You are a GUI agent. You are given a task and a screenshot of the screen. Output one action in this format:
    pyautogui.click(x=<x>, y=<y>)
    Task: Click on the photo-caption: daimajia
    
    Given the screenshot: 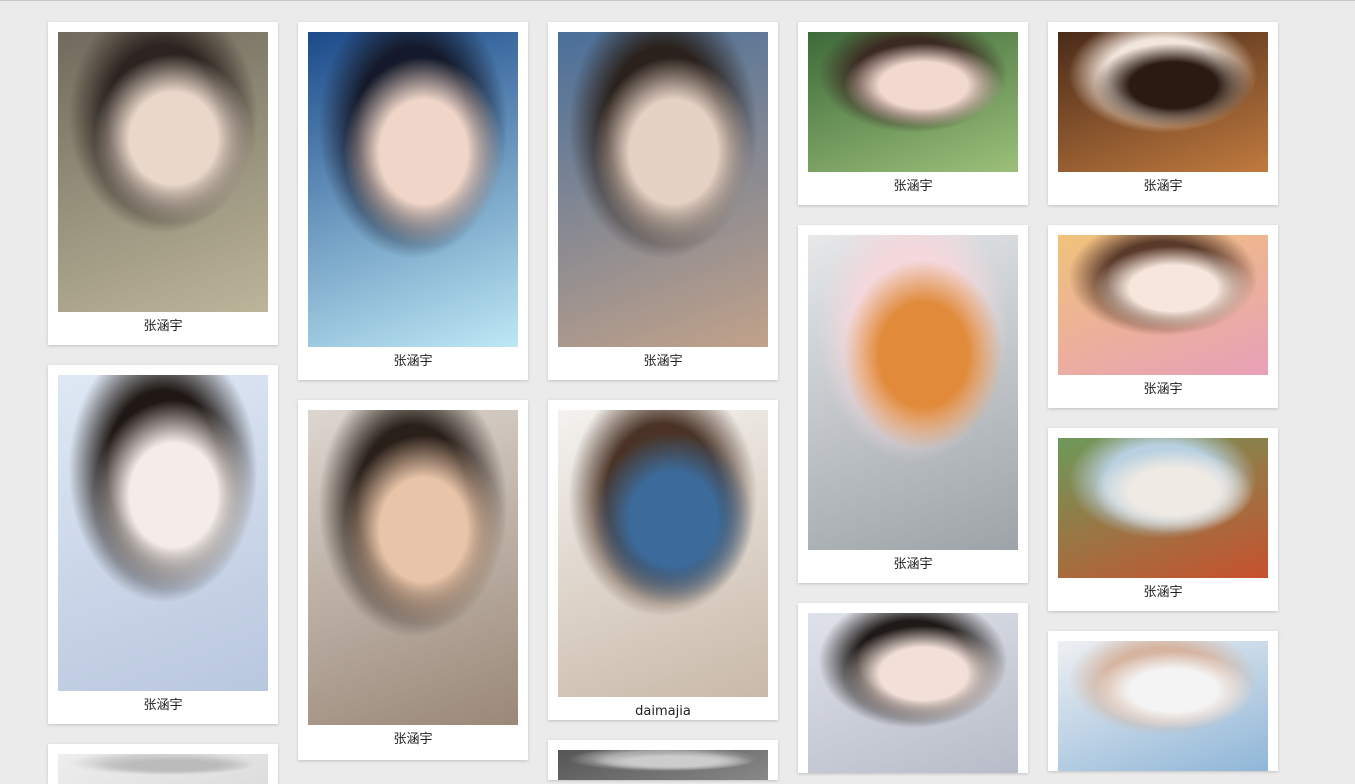 What is the action you would take?
    pyautogui.click(x=663, y=711)
    